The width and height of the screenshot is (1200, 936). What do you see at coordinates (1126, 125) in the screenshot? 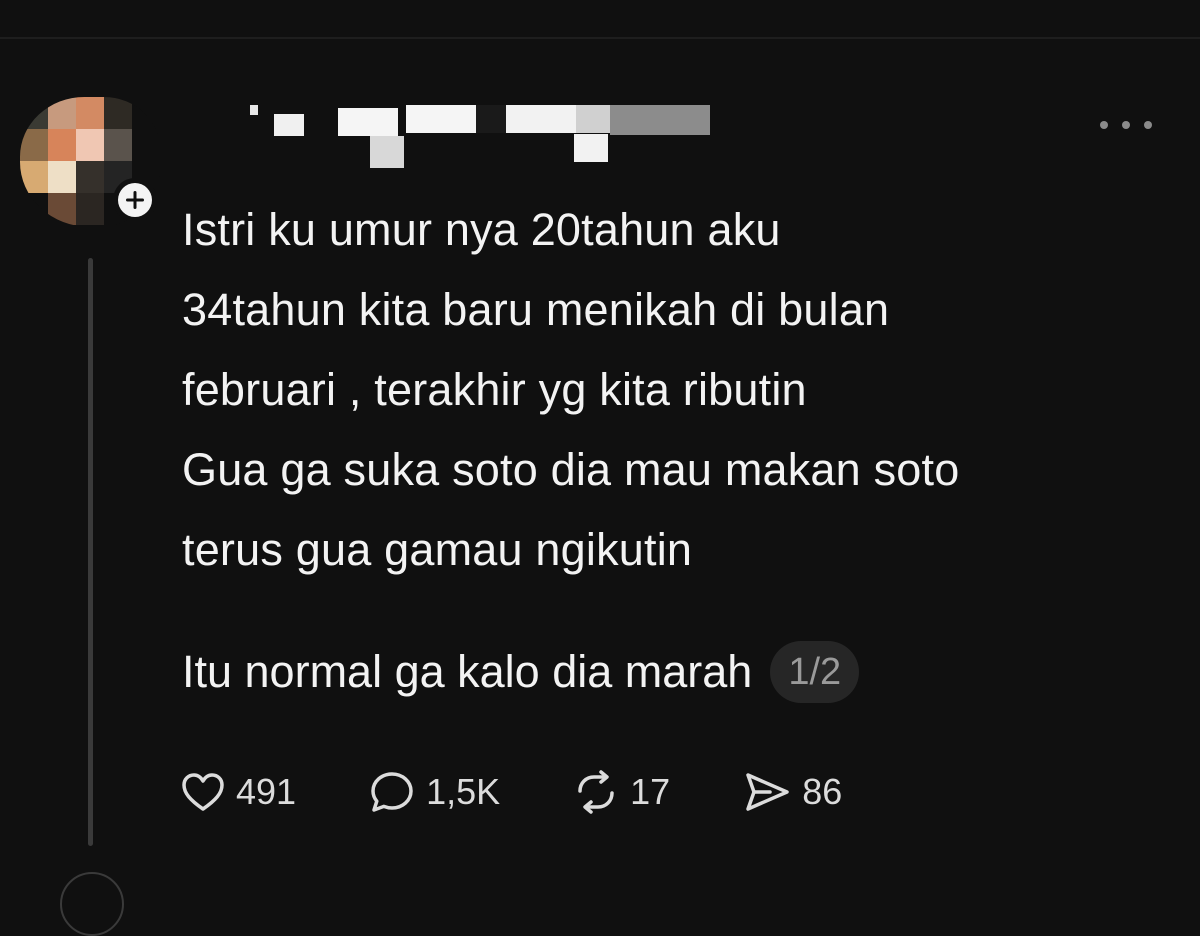
I see `more-horizontal-icon` at bounding box center [1126, 125].